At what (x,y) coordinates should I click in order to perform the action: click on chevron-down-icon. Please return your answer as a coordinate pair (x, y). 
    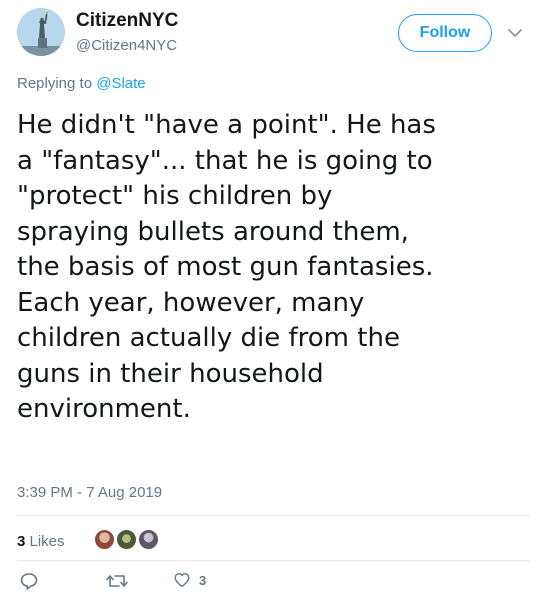
    Looking at the image, I should click on (515, 33).